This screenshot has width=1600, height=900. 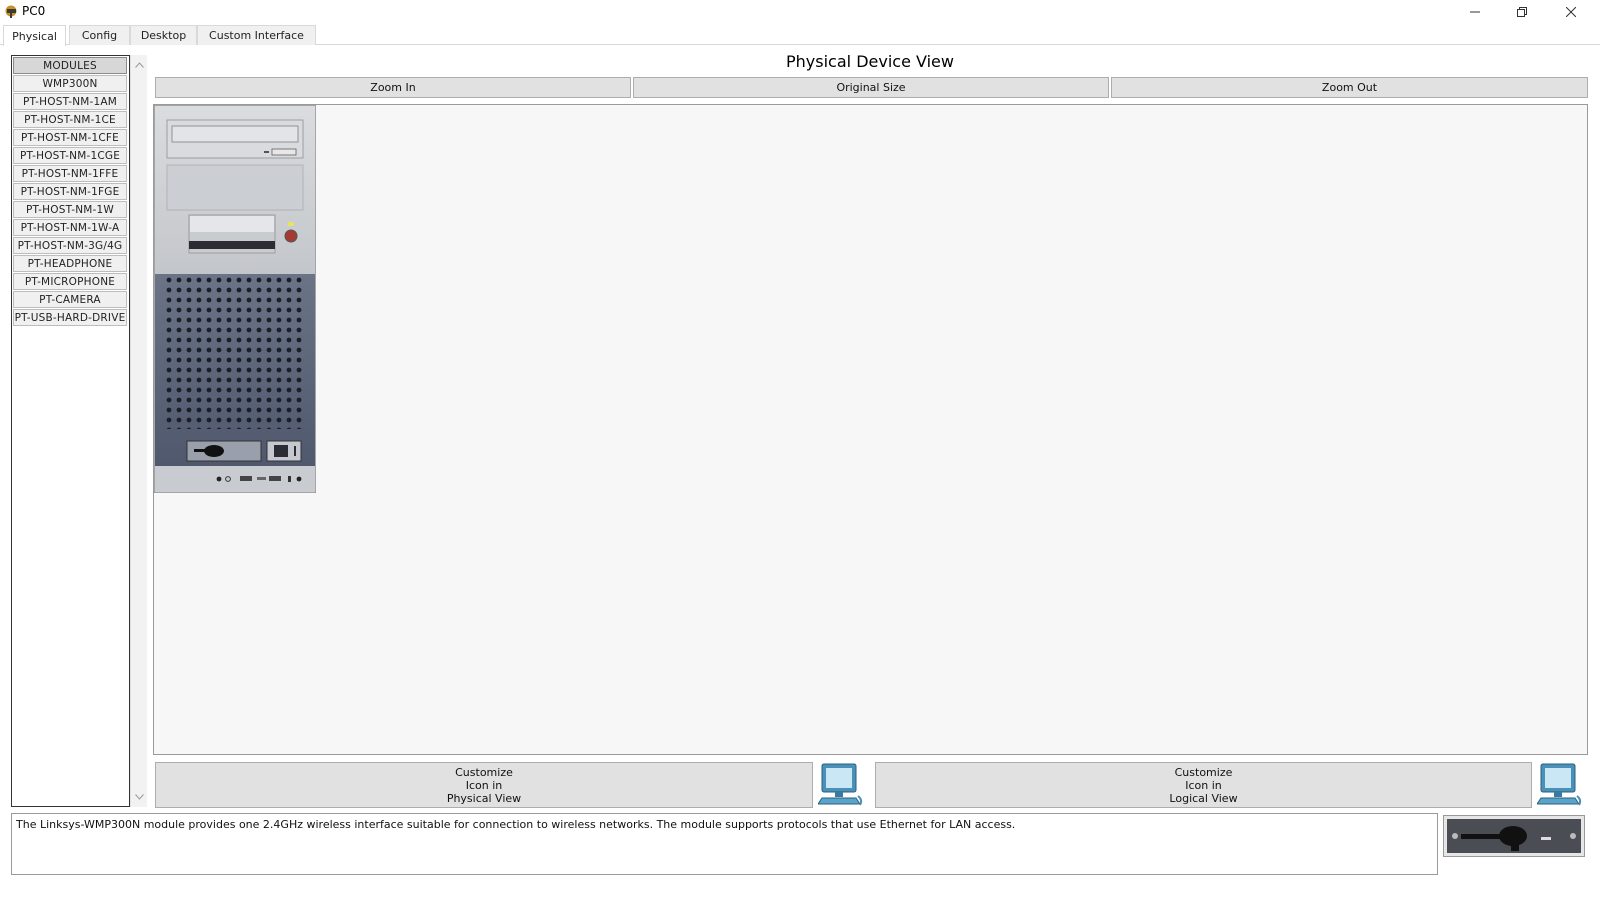 I want to click on minimize-button, so click(x=1475, y=12).